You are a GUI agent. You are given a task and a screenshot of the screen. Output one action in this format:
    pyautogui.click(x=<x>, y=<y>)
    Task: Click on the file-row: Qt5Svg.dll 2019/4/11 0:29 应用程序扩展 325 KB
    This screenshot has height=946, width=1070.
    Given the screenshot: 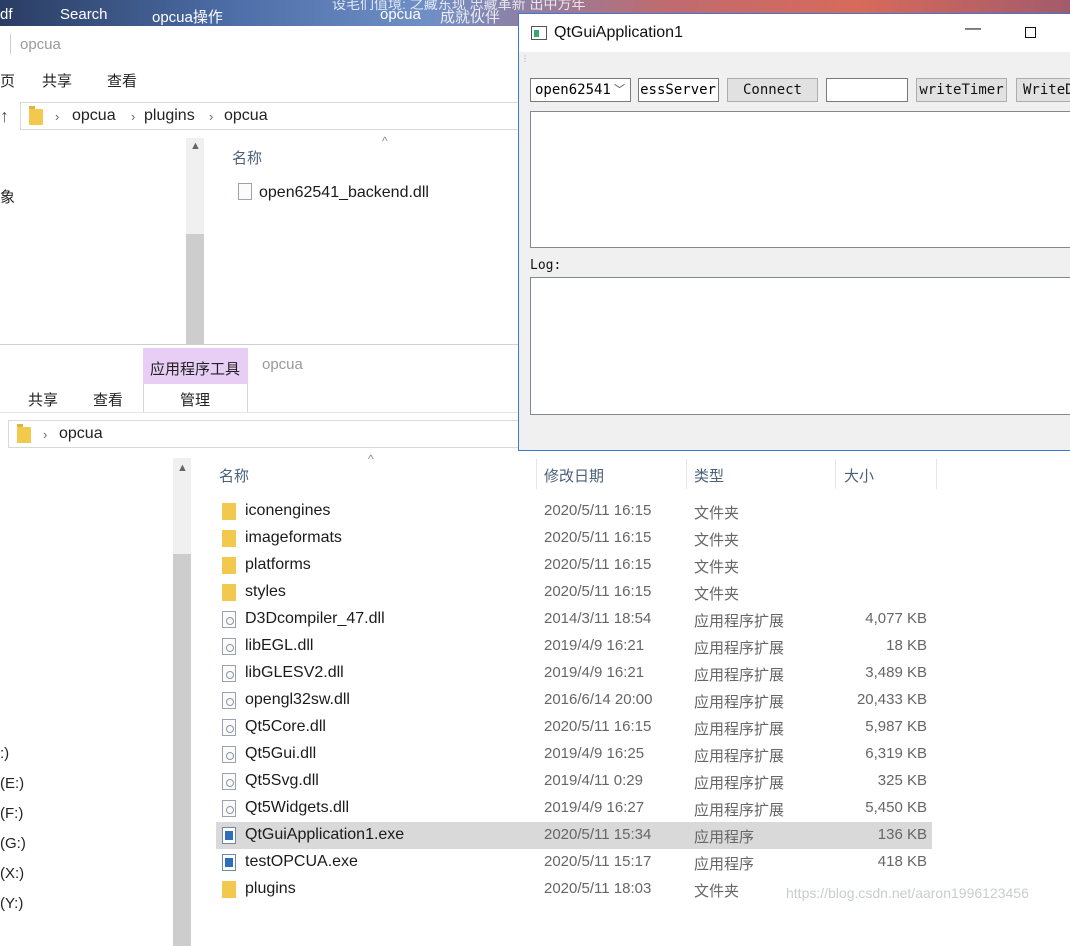 What is the action you would take?
    pyautogui.click(x=574, y=781)
    